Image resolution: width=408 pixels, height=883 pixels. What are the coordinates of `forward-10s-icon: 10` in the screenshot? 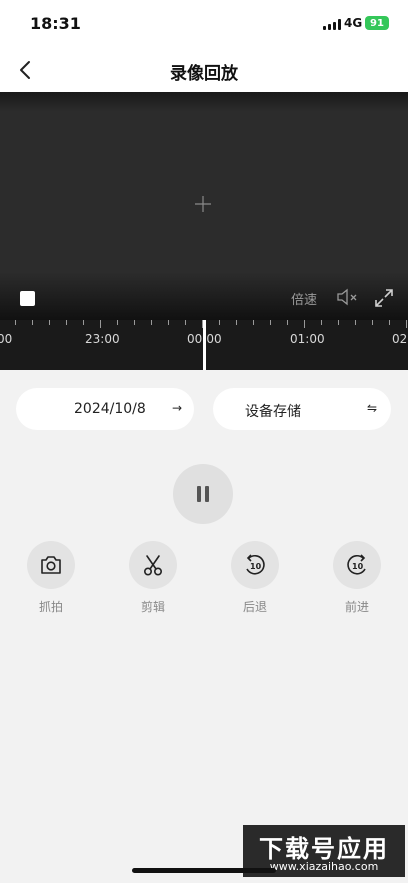 It's located at (356, 564).